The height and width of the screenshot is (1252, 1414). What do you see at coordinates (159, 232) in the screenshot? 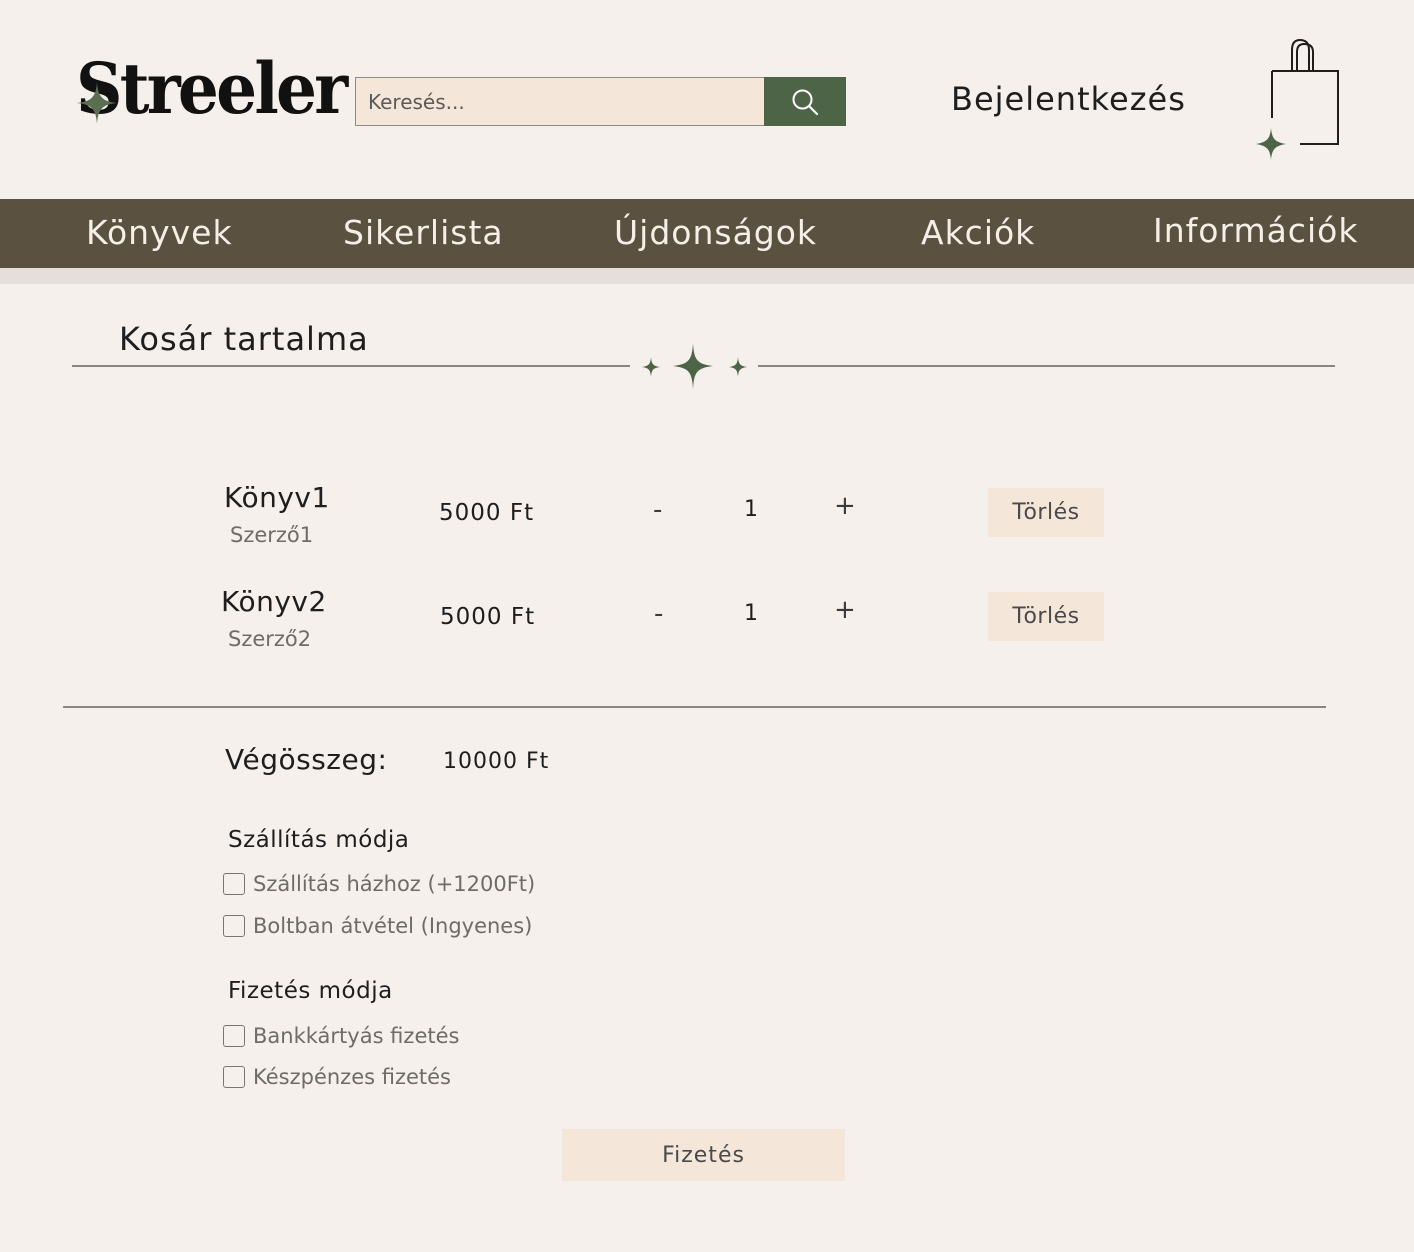
I see `nav-item-konyvek: Könyvek` at bounding box center [159, 232].